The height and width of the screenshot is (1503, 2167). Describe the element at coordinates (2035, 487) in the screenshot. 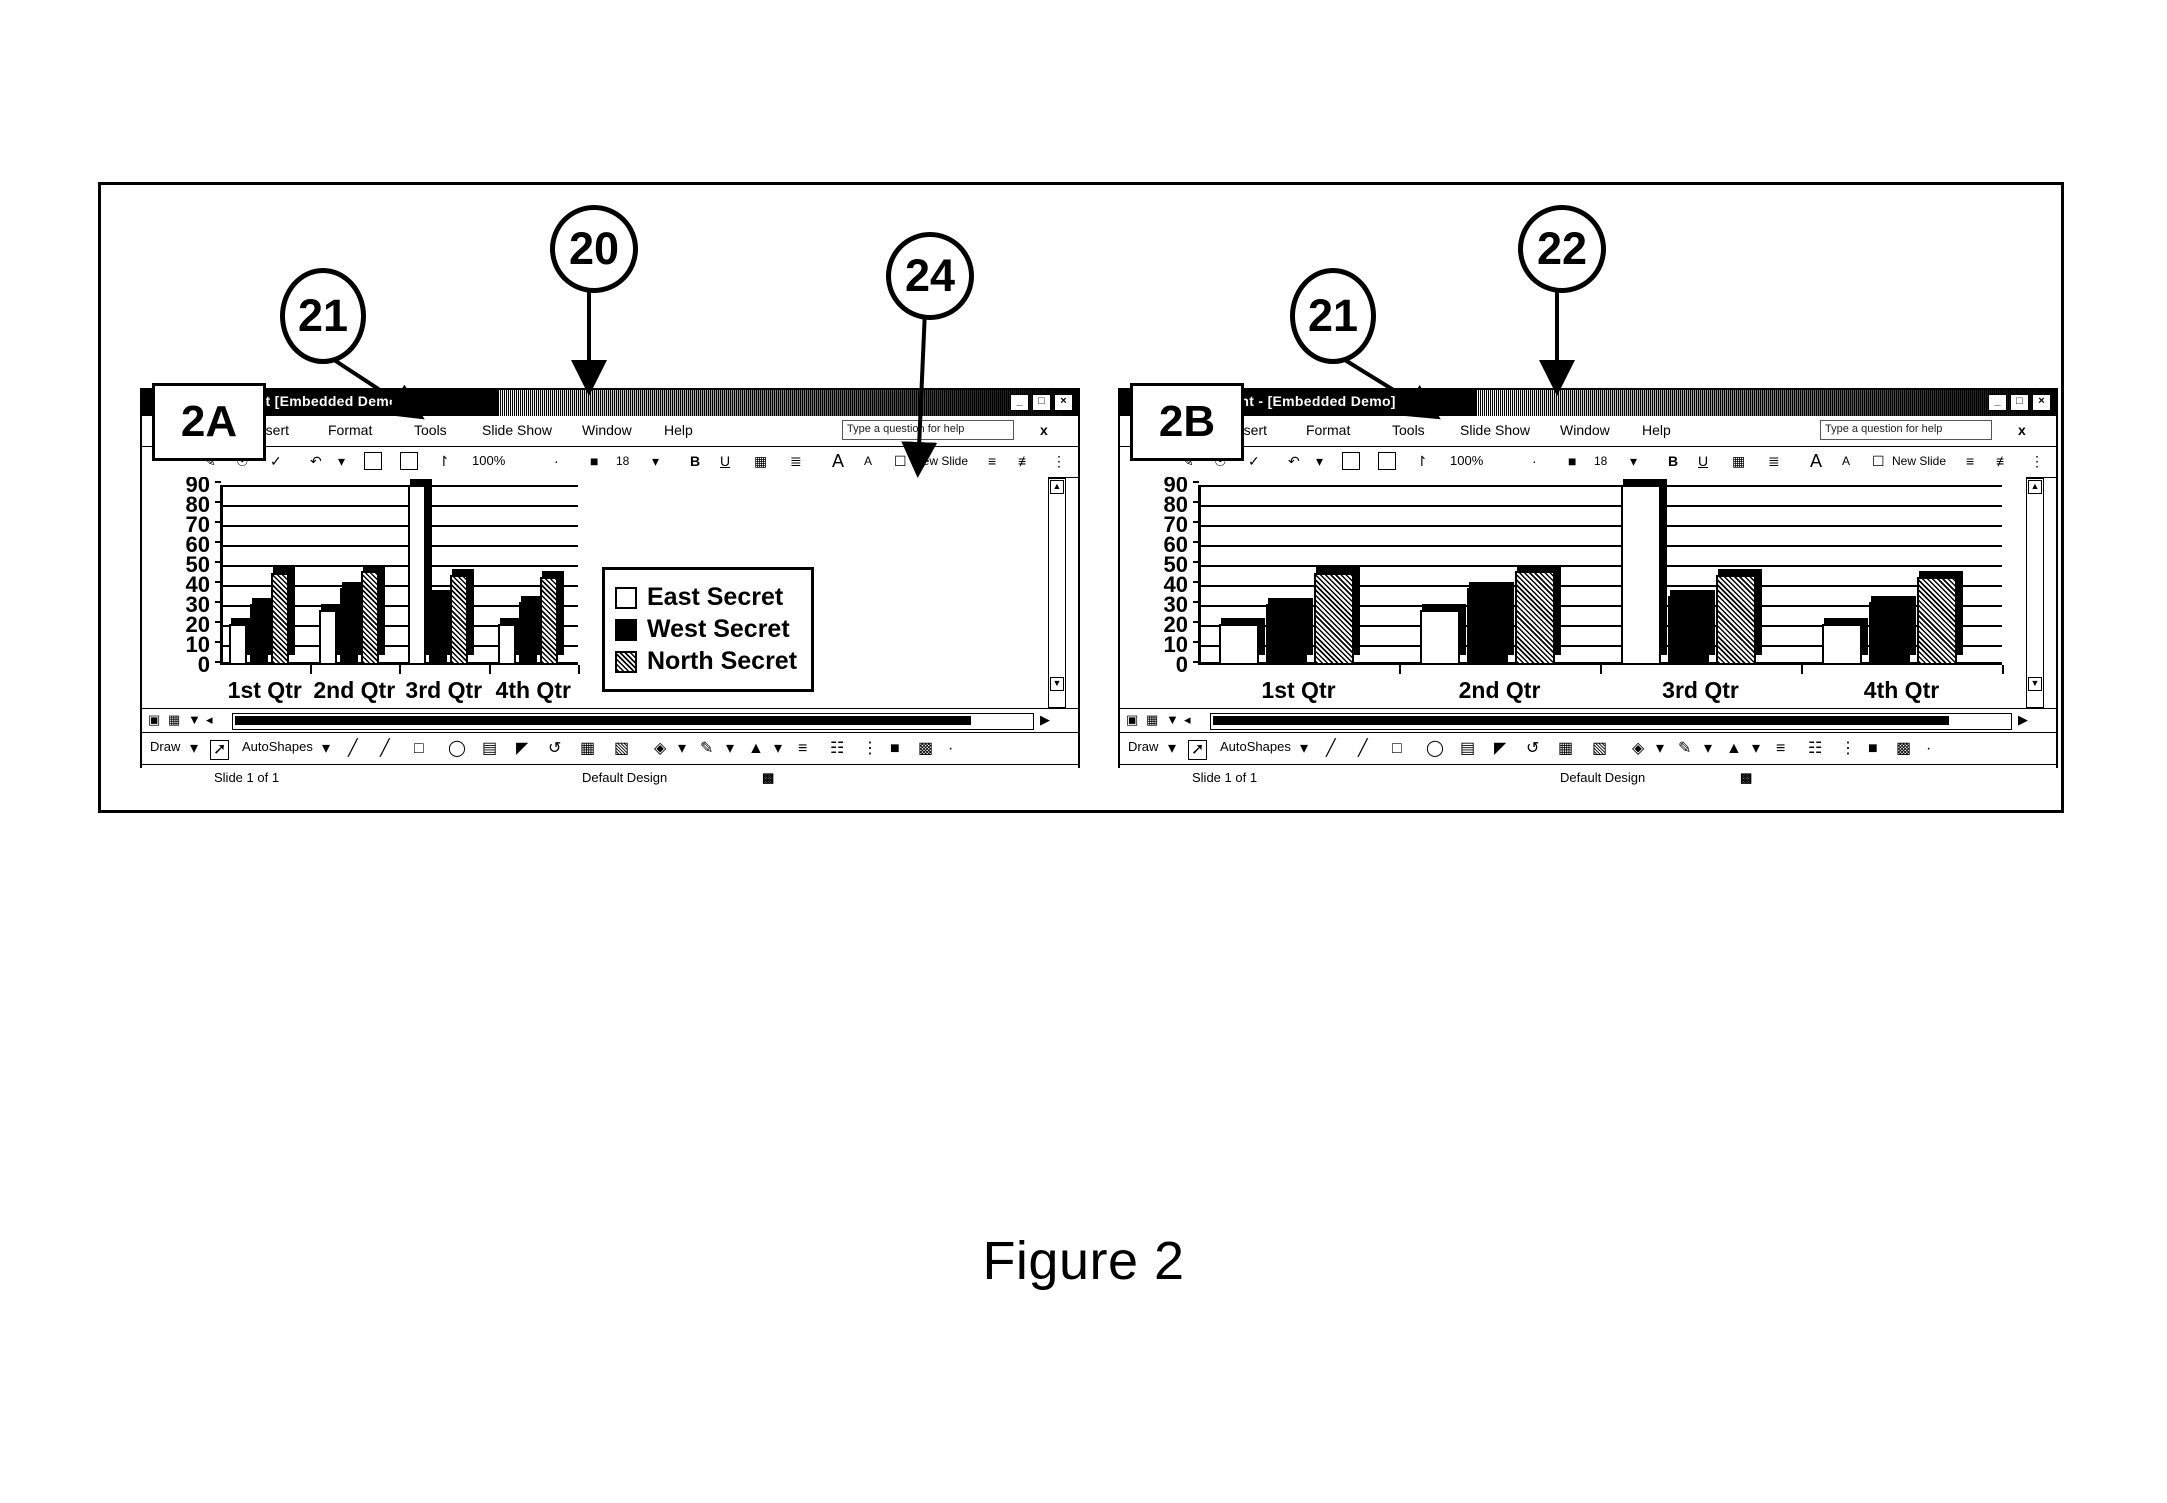

I see `scroll-up-icon-b: ▲` at that location.